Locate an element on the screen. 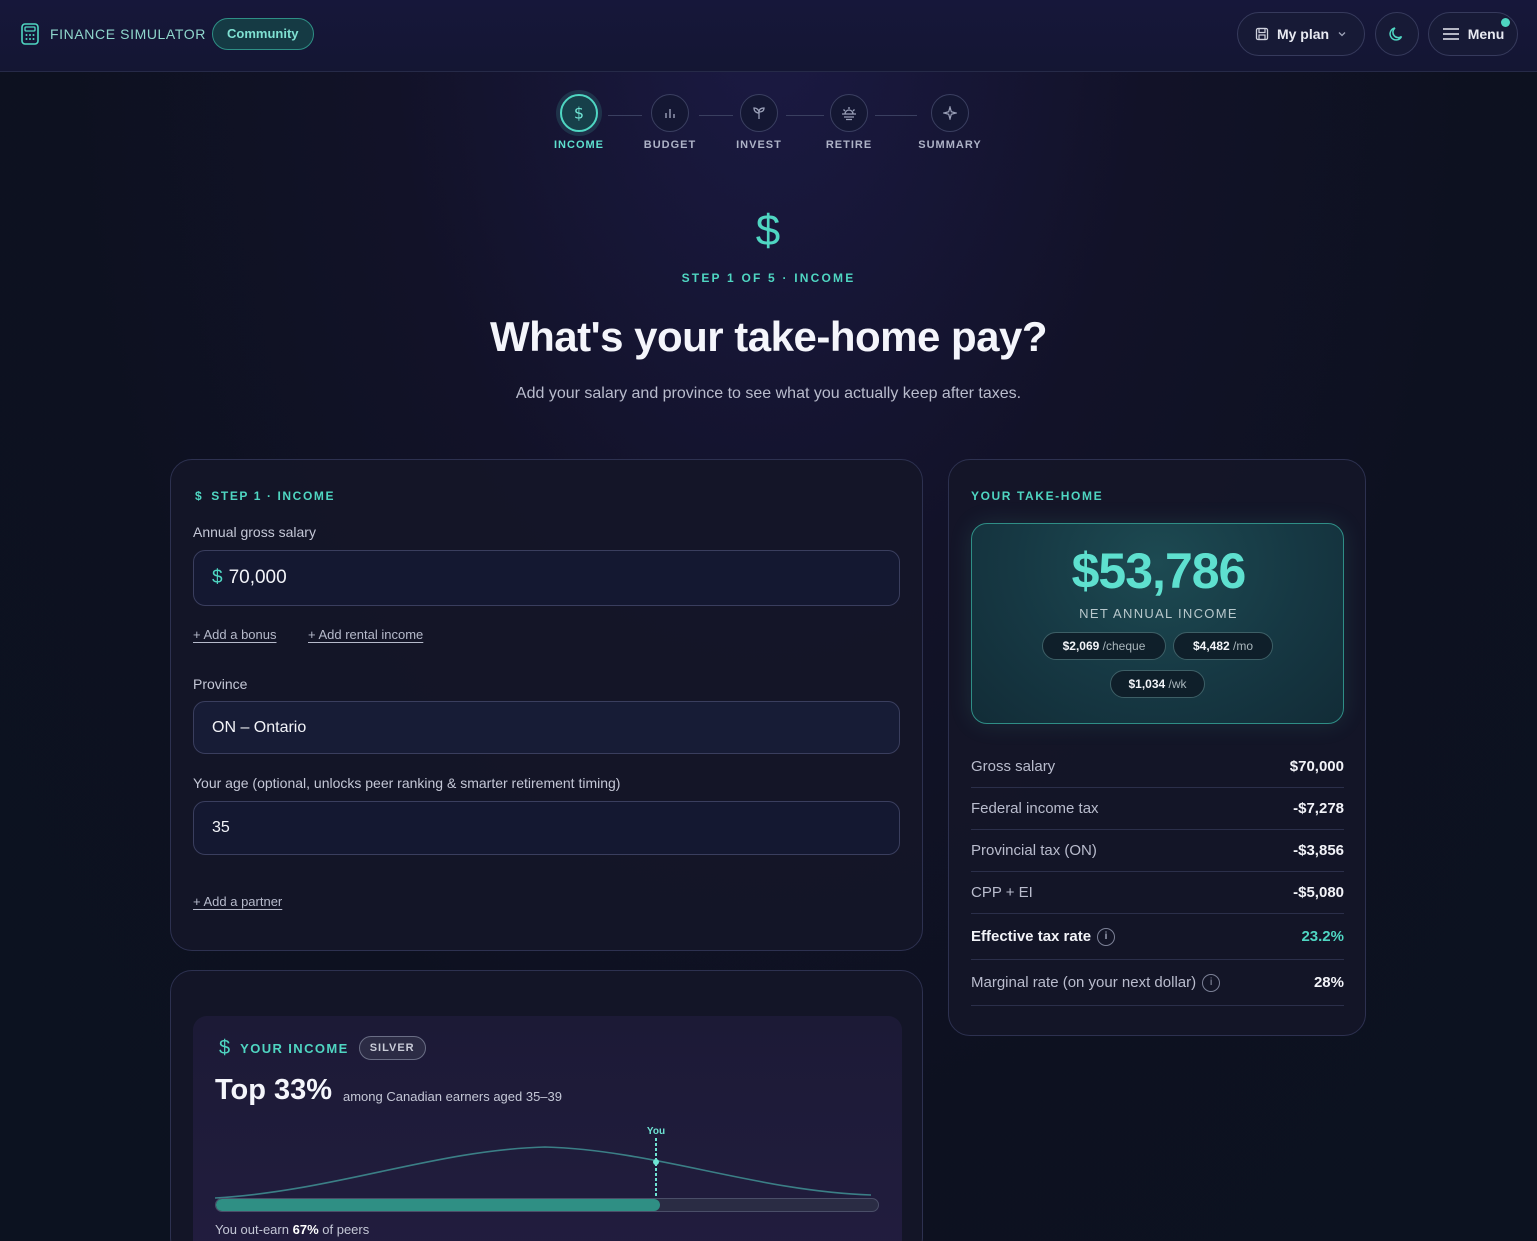 The height and width of the screenshot is (1241, 1537). add-bonus-link: + Add a bonus is located at coordinates (235, 634).